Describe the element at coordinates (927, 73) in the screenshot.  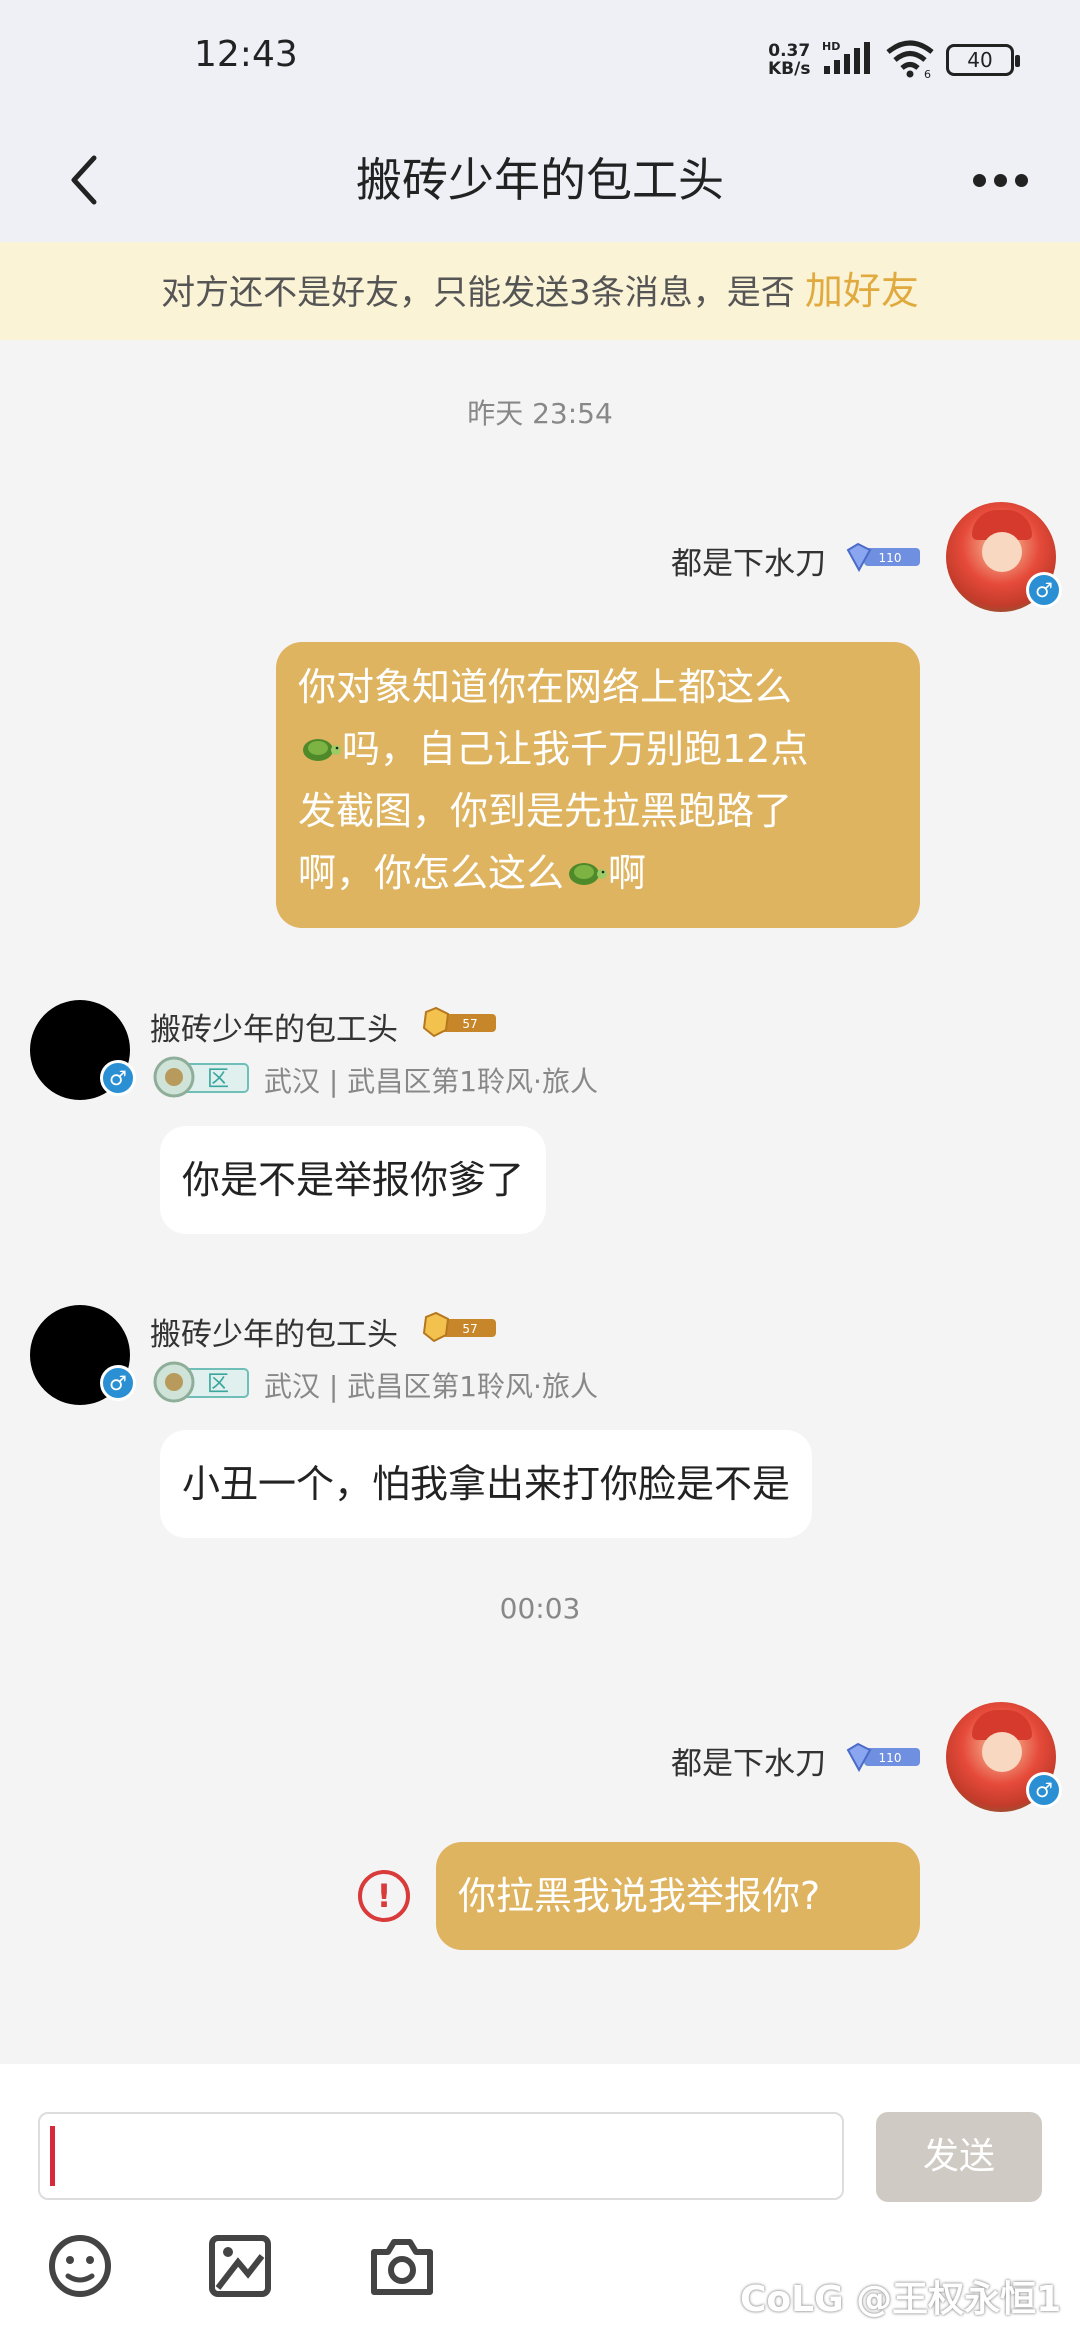
I see `svg-text: 6` at that location.